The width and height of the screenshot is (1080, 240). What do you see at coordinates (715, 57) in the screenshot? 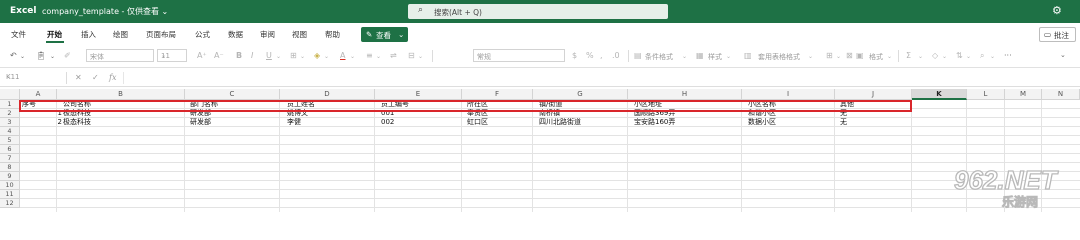
I see `styles-label: 样式` at bounding box center [715, 57].